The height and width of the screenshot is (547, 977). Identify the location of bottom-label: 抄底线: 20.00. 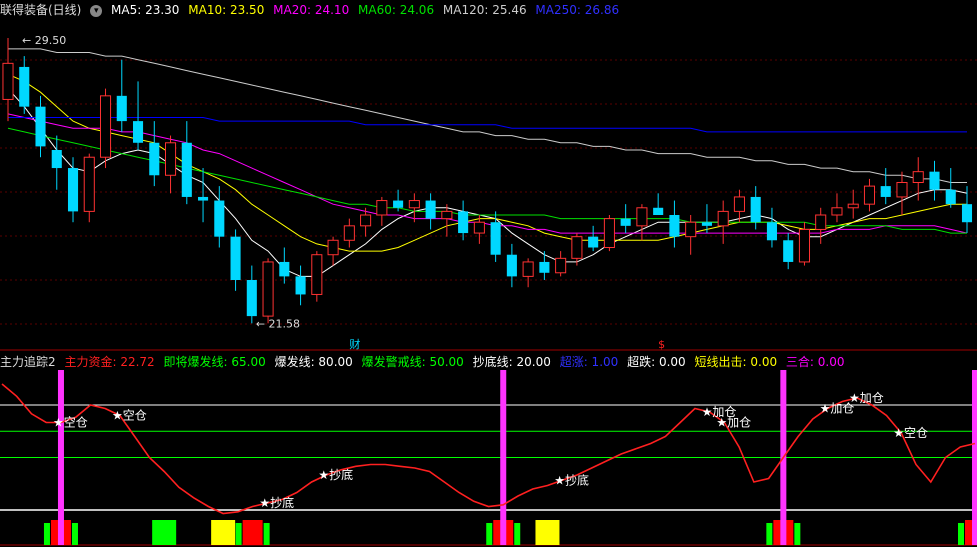
(511, 362).